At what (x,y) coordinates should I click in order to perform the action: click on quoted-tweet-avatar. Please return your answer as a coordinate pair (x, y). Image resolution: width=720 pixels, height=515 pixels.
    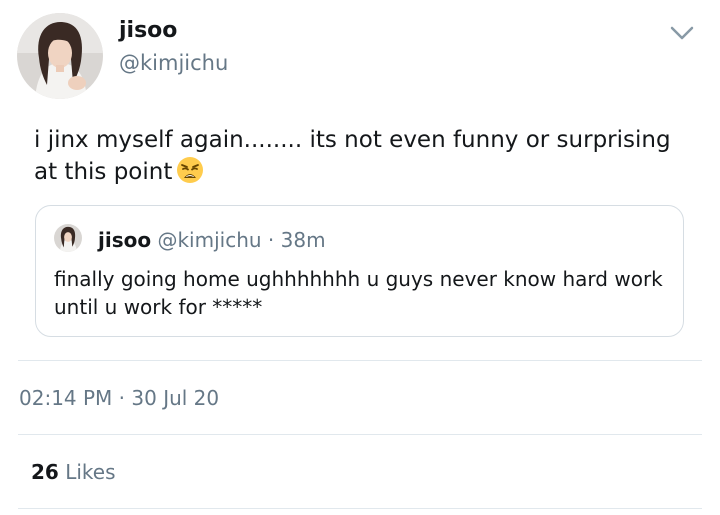
    Looking at the image, I should click on (68, 238).